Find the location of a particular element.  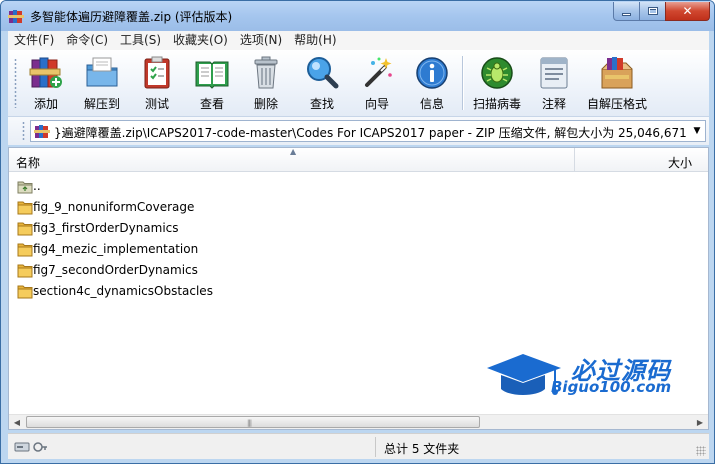

trash-can-icon is located at coordinates (266, 72).